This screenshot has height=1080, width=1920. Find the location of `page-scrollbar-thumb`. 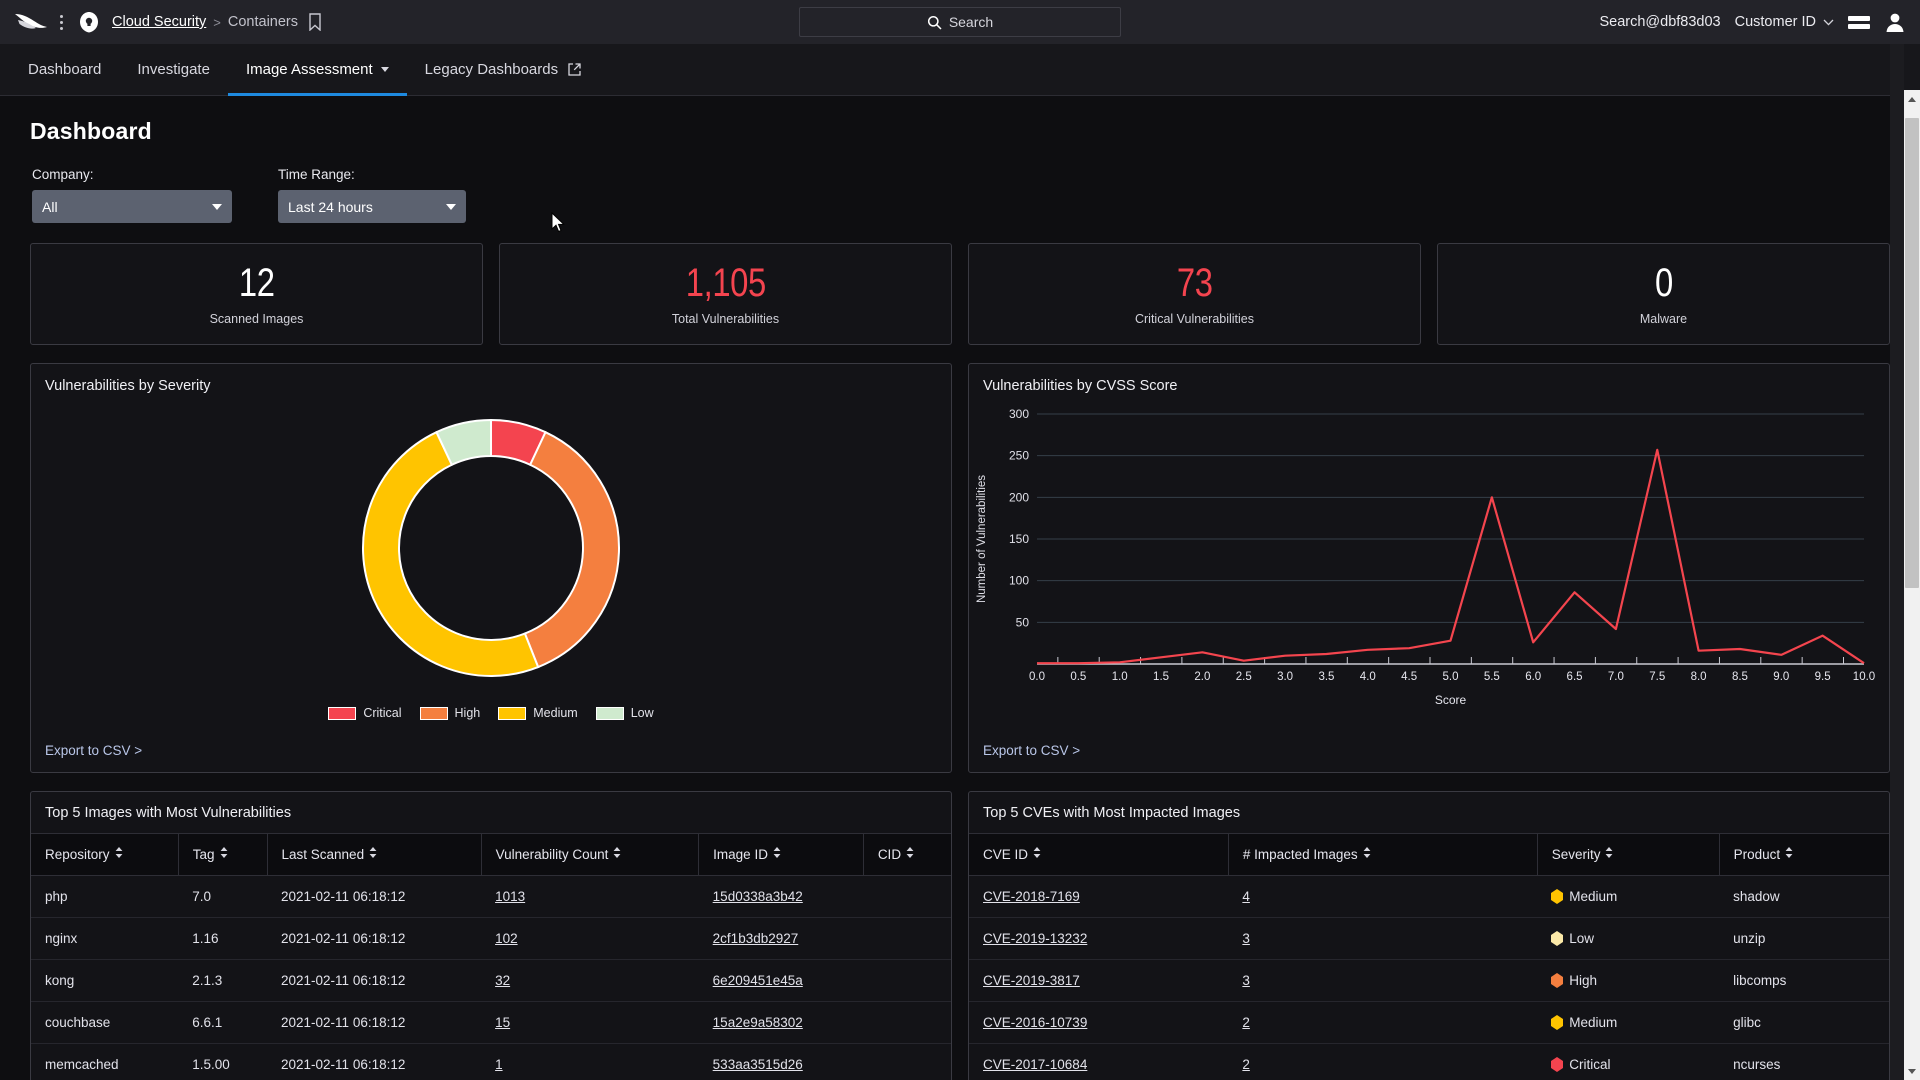

page-scrollbar-thumb is located at coordinates (1912, 353).